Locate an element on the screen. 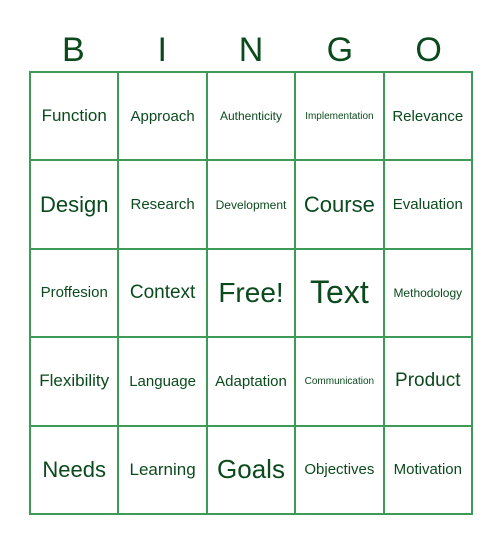 The height and width of the screenshot is (544, 501). header-letter-b: B is located at coordinates (73, 50).